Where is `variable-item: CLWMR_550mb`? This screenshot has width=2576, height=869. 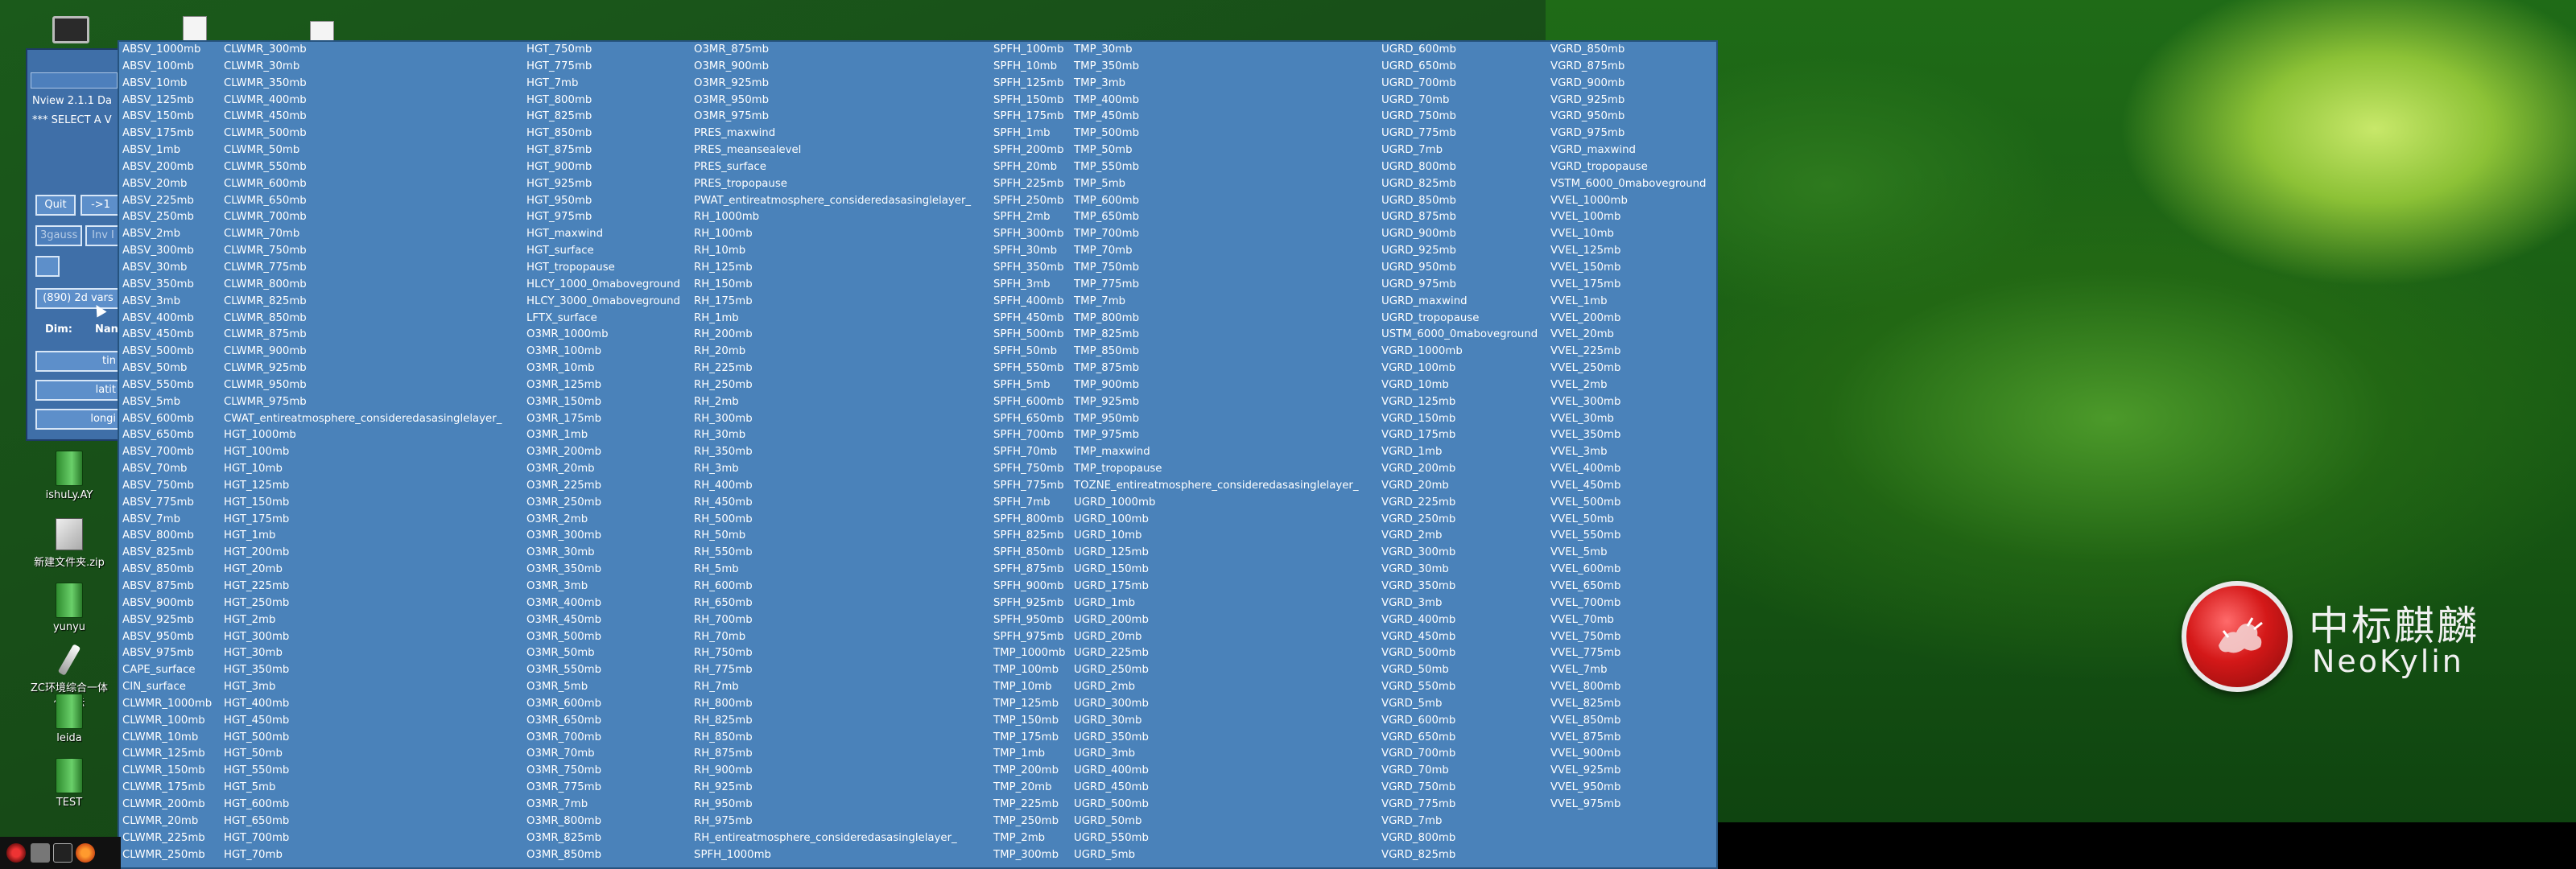 variable-item: CLWMR_550mb is located at coordinates (363, 167).